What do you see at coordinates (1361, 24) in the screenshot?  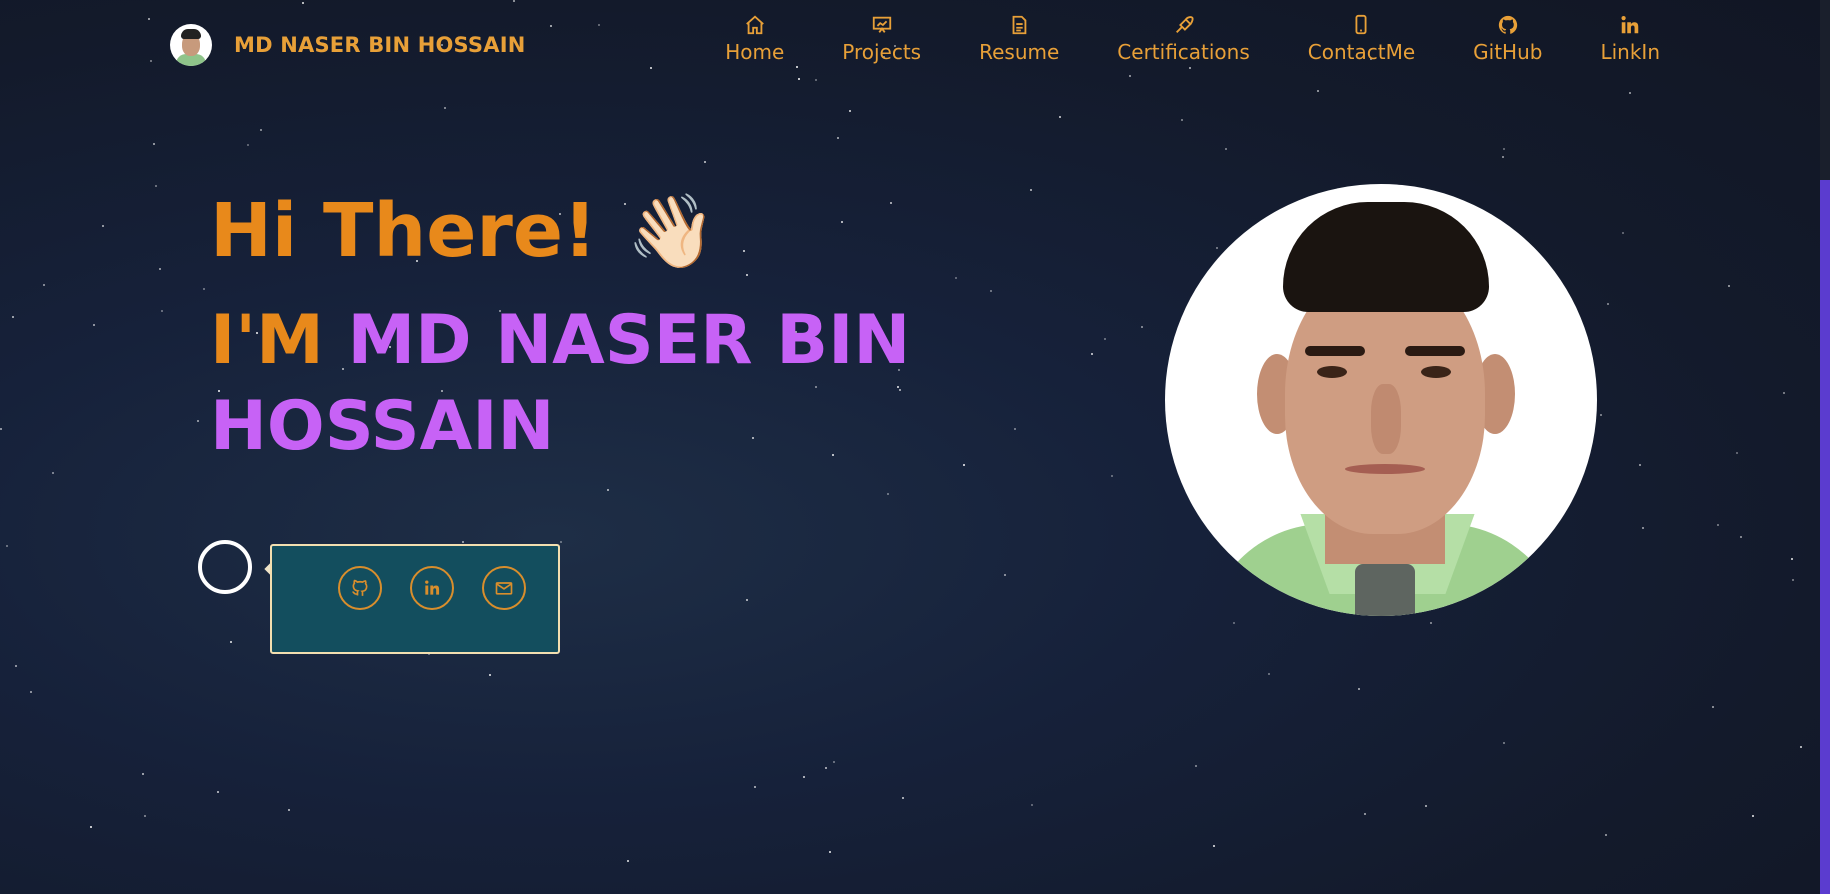 I see `phone-icon` at bounding box center [1361, 24].